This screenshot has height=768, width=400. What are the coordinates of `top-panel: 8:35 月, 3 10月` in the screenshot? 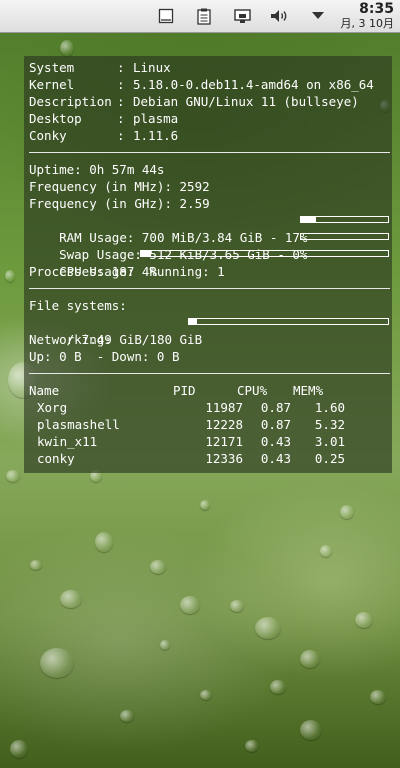 It's located at (200, 16).